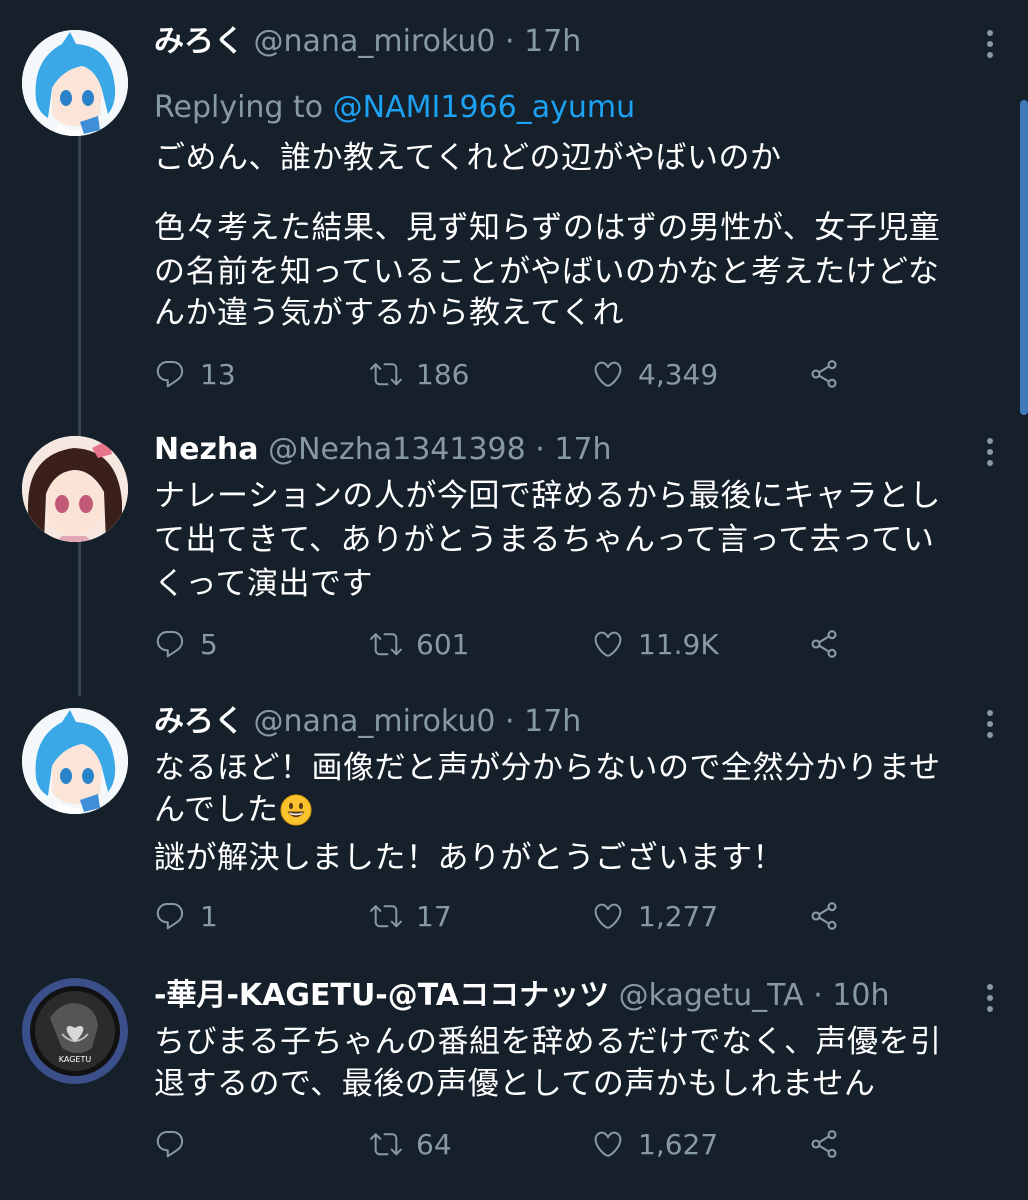  What do you see at coordinates (397, 449) in the screenshot?
I see `user-handle: @Nezha1341398` at bounding box center [397, 449].